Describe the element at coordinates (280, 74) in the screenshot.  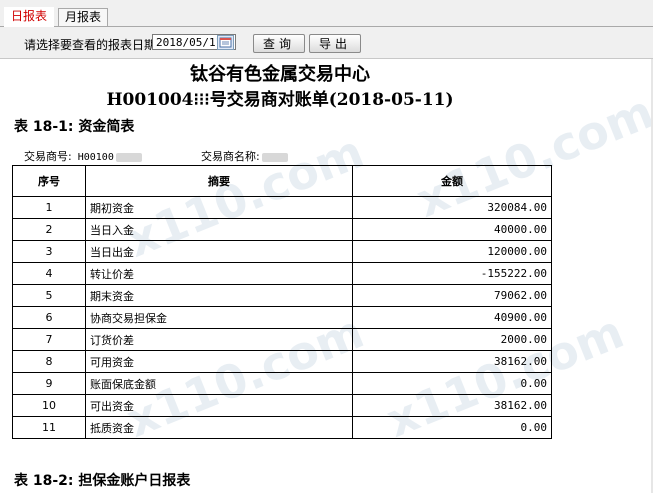
I see `report-title: 钛谷有色金属交易中心` at that location.